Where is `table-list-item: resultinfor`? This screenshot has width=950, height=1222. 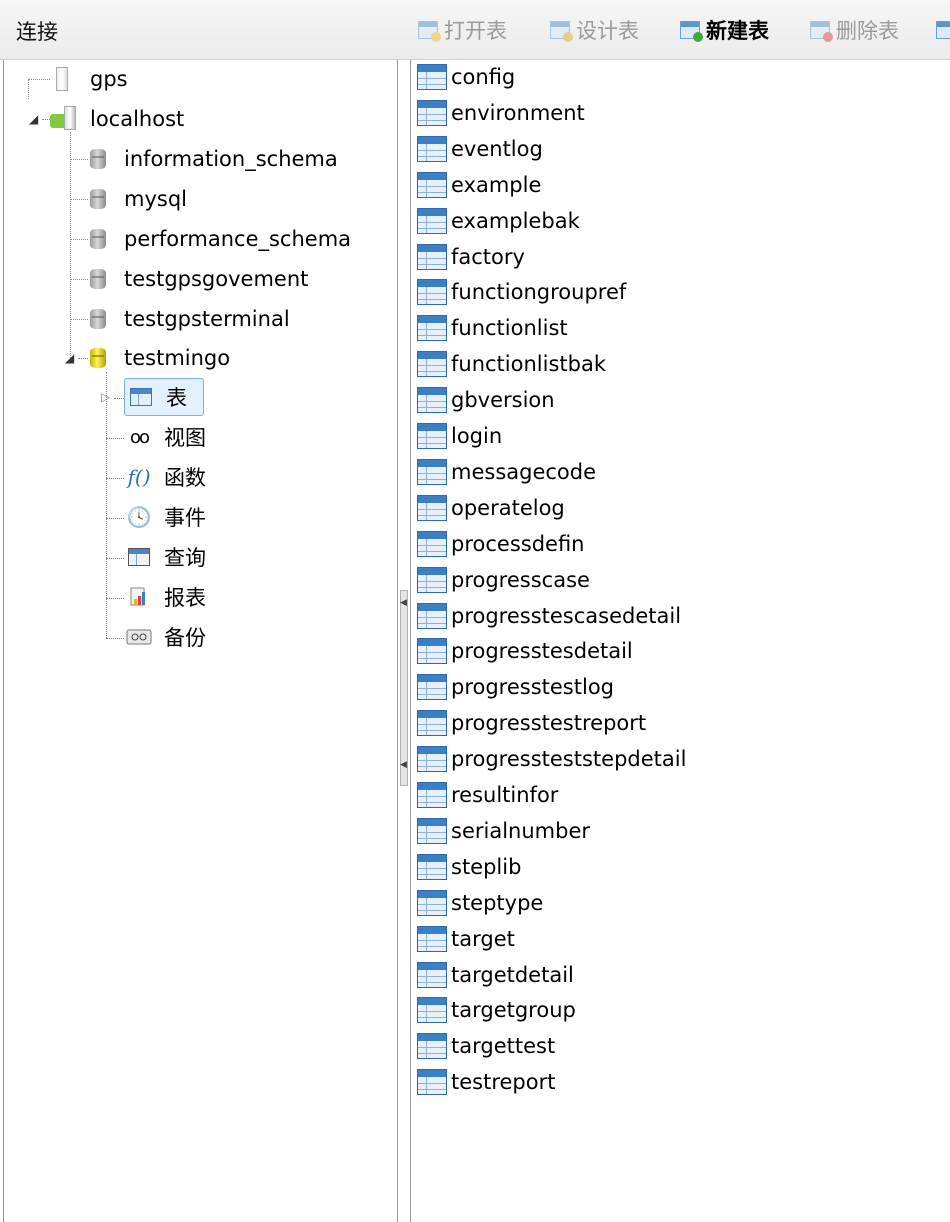 table-list-item: resultinfor is located at coordinates (487, 795).